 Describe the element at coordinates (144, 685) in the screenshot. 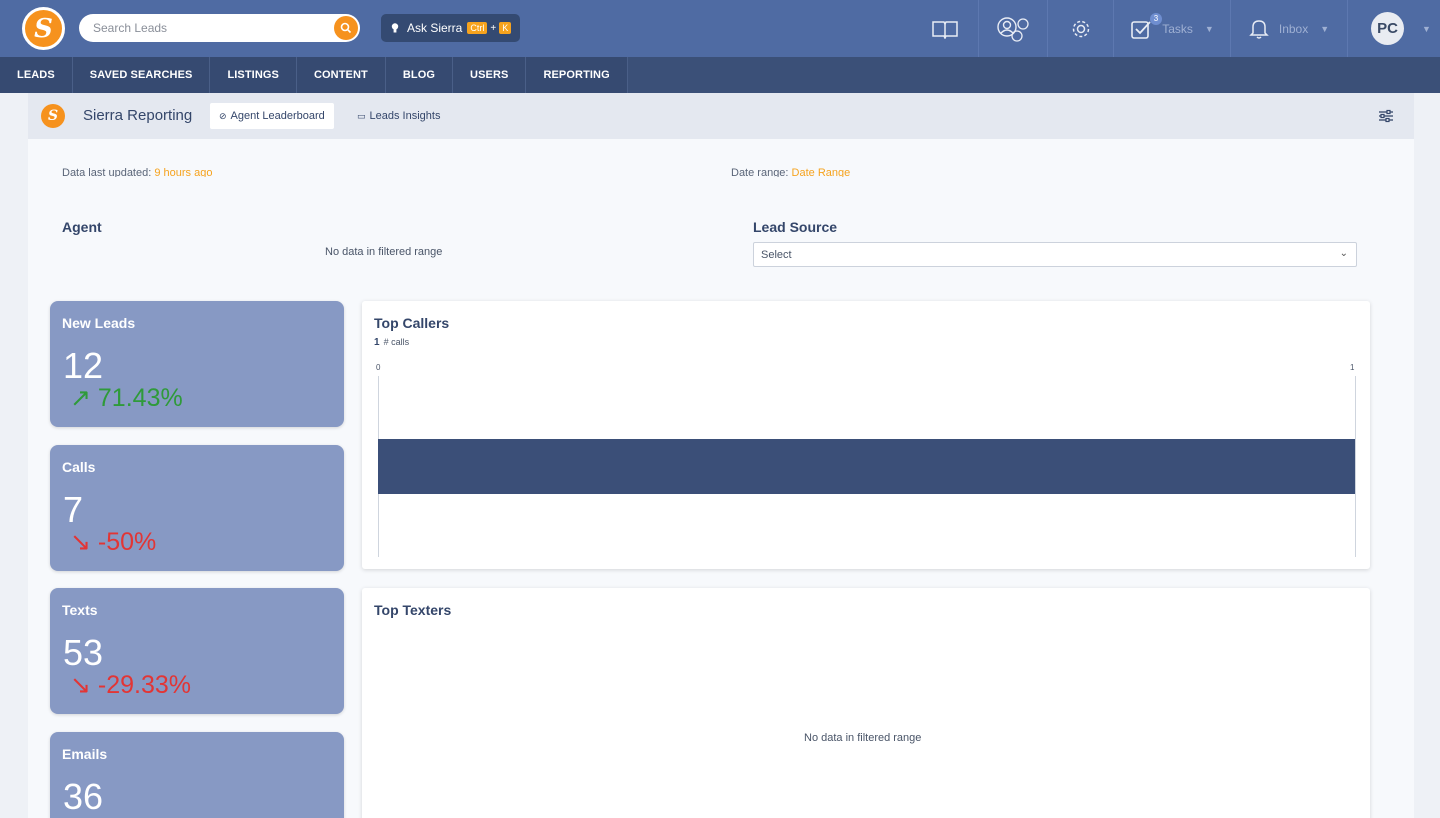

I see `kpi-change-value: -29.33%` at that location.